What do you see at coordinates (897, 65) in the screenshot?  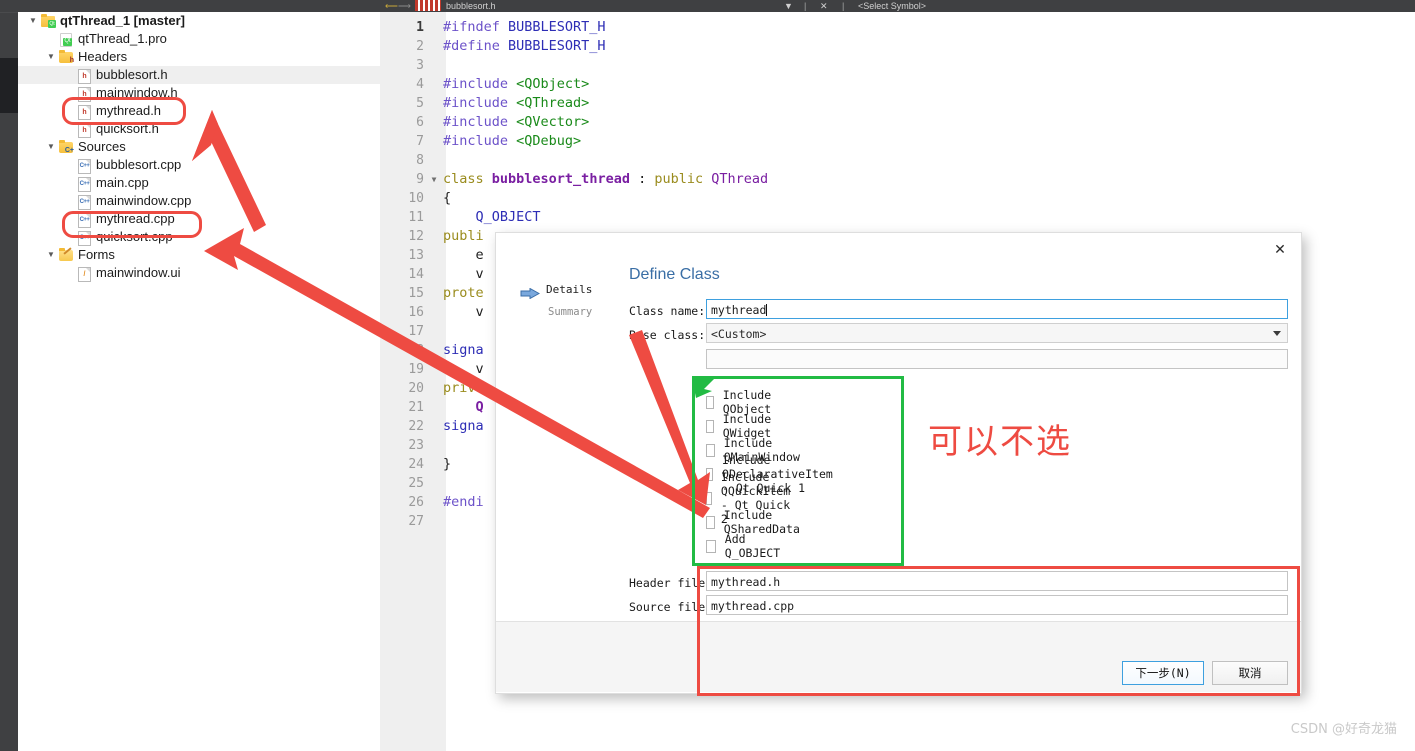 I see `code-line: 3` at bounding box center [897, 65].